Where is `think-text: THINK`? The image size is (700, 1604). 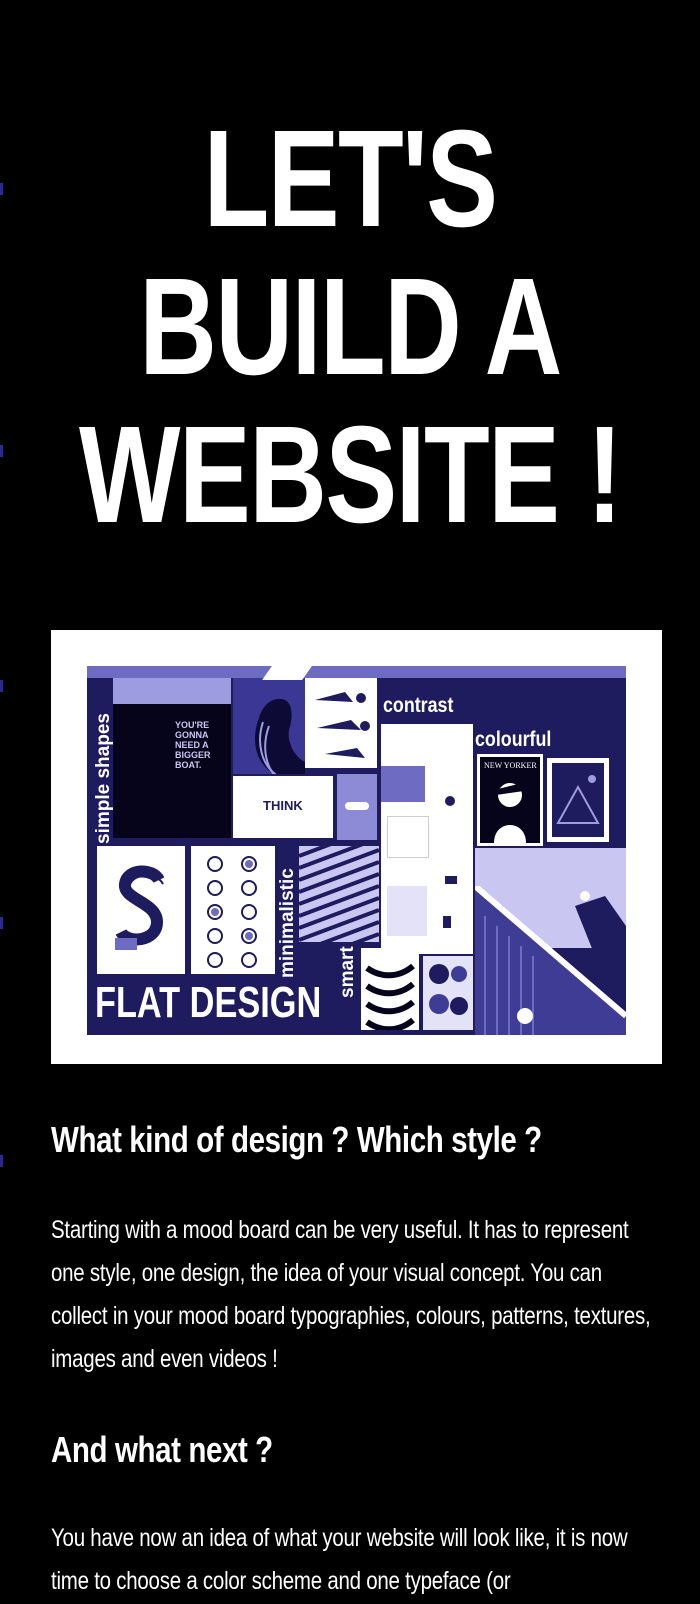 think-text: THINK is located at coordinates (283, 805).